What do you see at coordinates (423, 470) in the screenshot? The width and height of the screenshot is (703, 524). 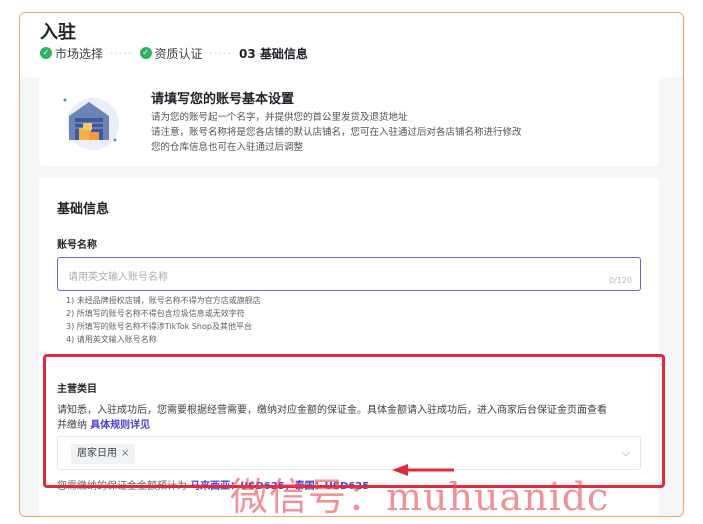 I see `arrow-icon` at bounding box center [423, 470].